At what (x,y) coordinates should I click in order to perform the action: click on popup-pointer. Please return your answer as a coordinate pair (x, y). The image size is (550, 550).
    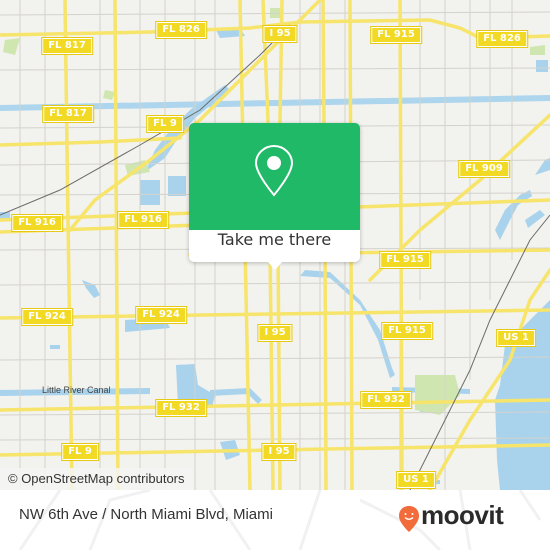
    Looking at the image, I should click on (275, 265).